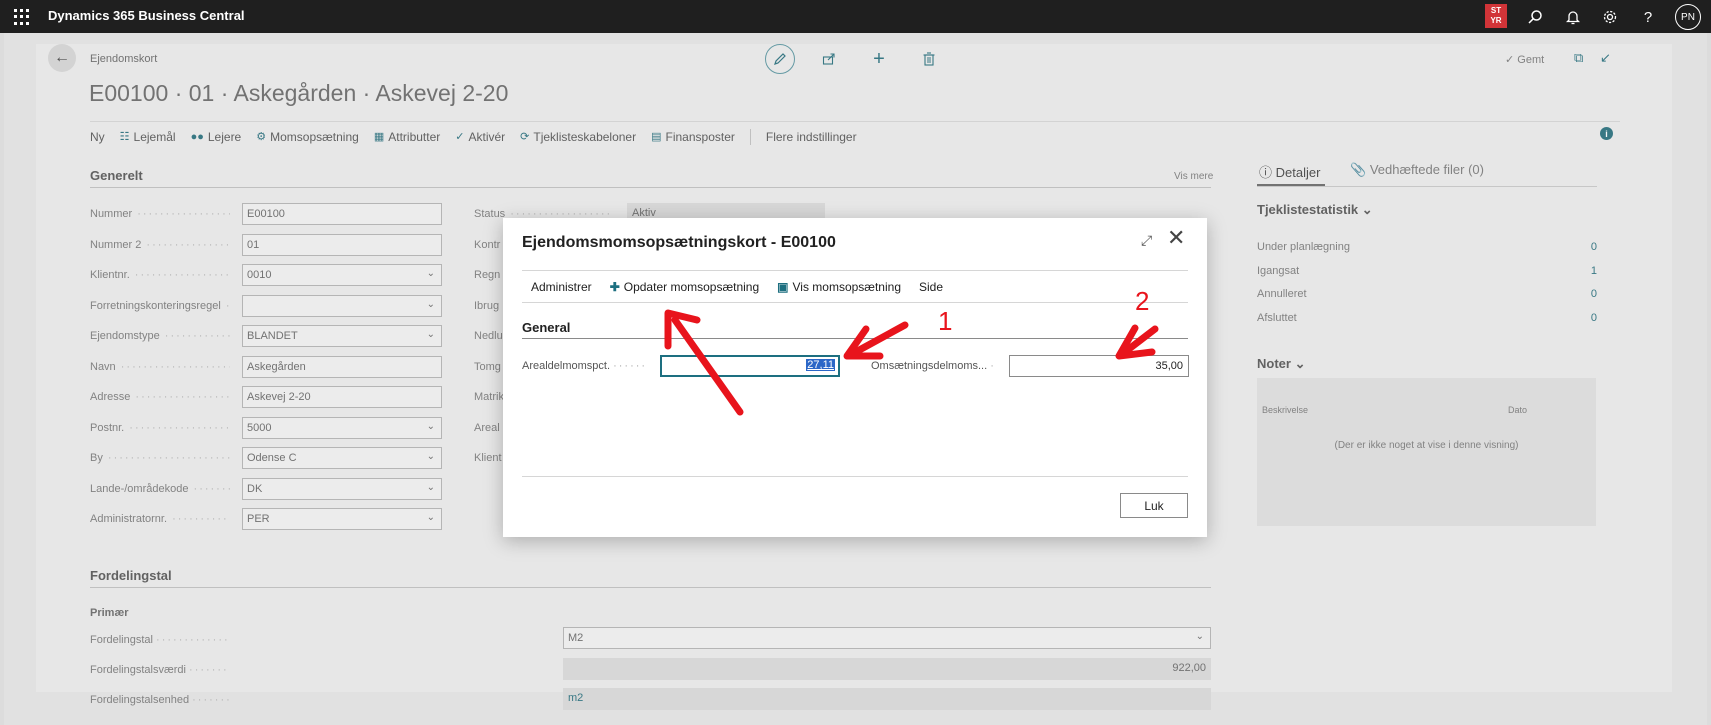  Describe the element at coordinates (546, 327) in the screenshot. I see `dialog-section-title: General` at that location.